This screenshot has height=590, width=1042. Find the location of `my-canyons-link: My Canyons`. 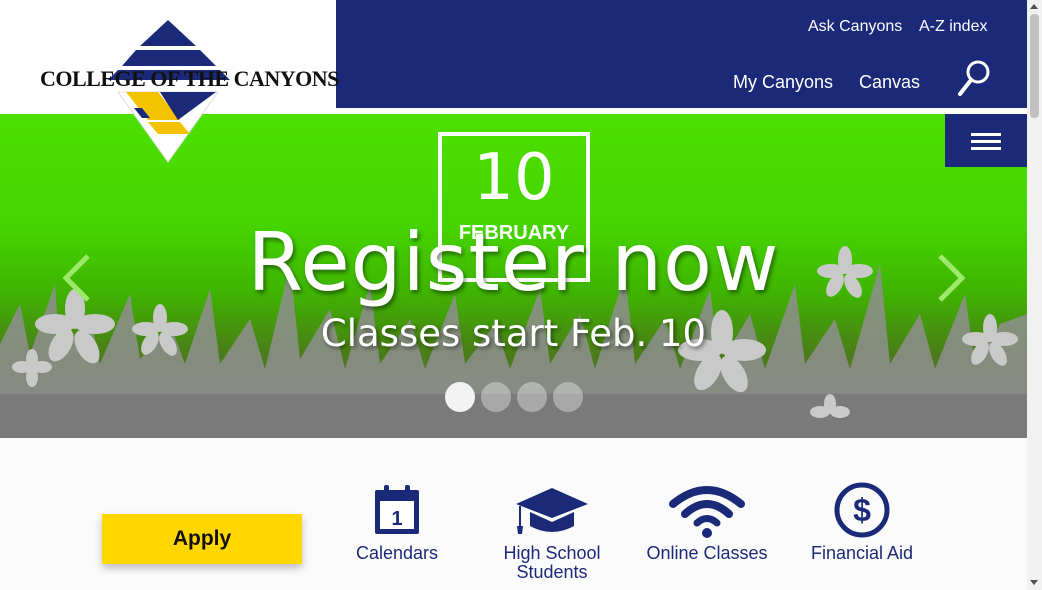

my-canyons-link: My Canyons is located at coordinates (783, 82).